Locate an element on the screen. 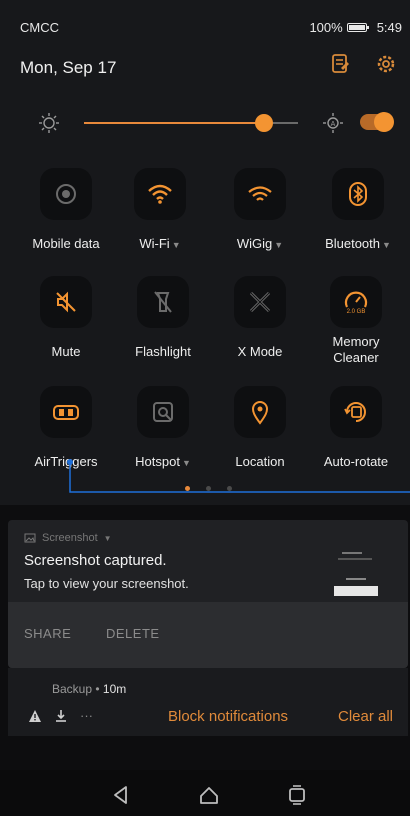 Image resolution: width=410 pixels, height=816 pixels. notification-header: Screenshot ▼ is located at coordinates (68, 538).